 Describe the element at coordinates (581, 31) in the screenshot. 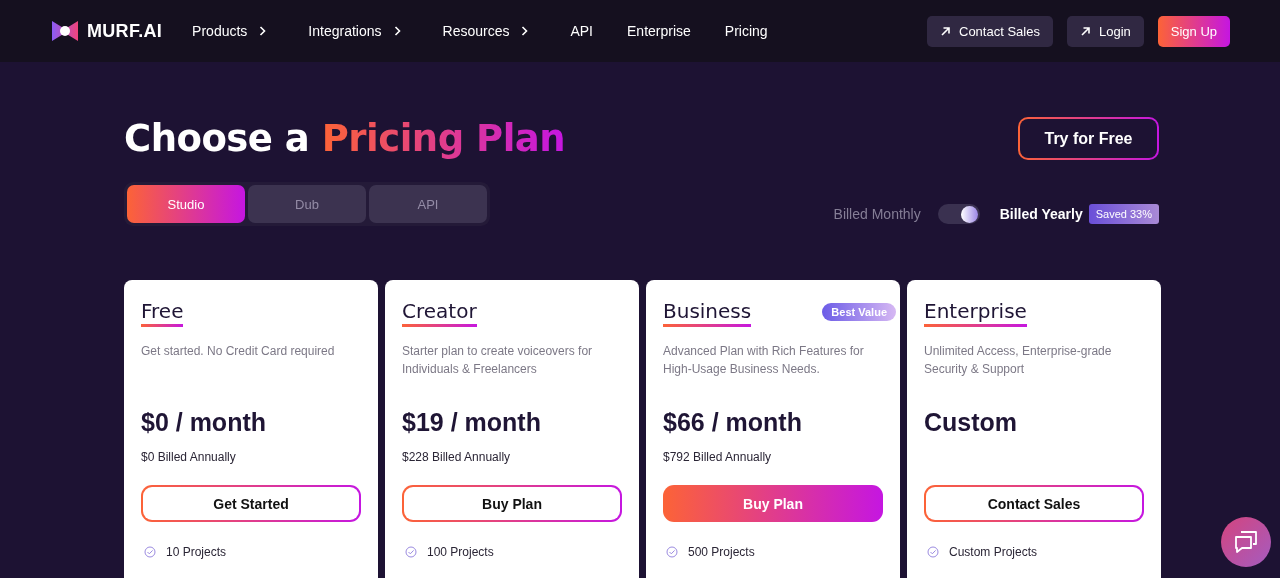

I see `nav-link: API` at that location.